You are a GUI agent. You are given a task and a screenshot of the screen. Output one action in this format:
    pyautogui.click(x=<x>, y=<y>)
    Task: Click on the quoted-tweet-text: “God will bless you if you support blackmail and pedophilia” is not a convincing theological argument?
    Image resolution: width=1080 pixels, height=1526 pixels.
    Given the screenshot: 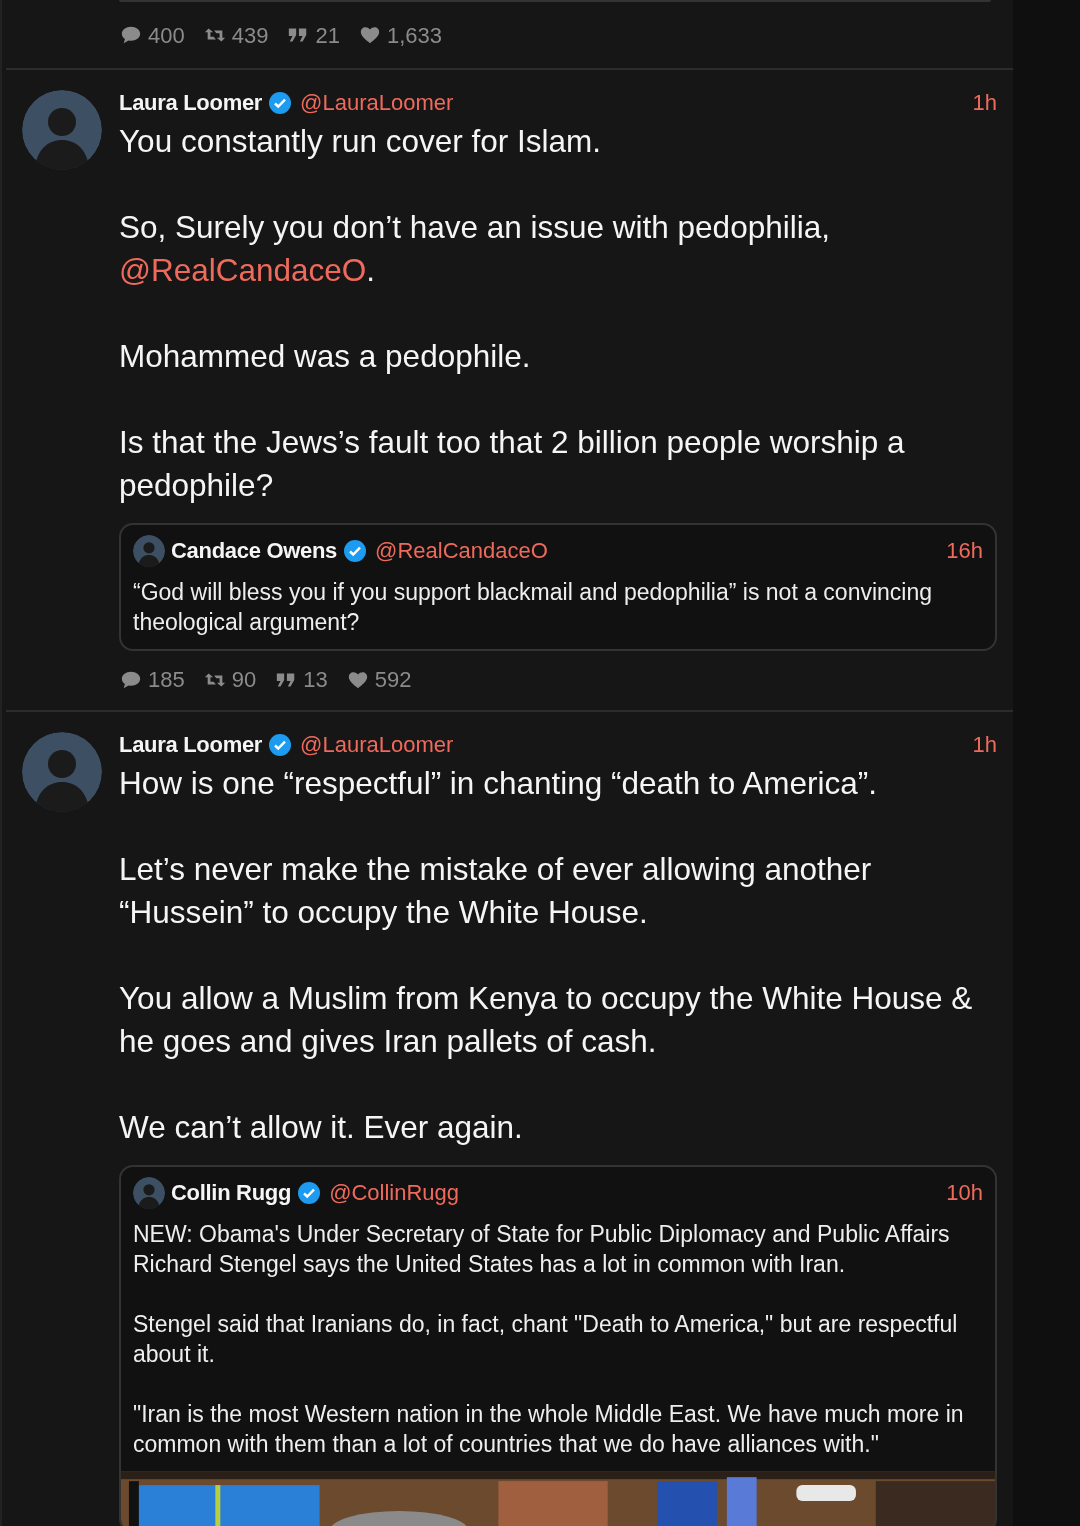 What is the action you would take?
    pyautogui.click(x=533, y=607)
    